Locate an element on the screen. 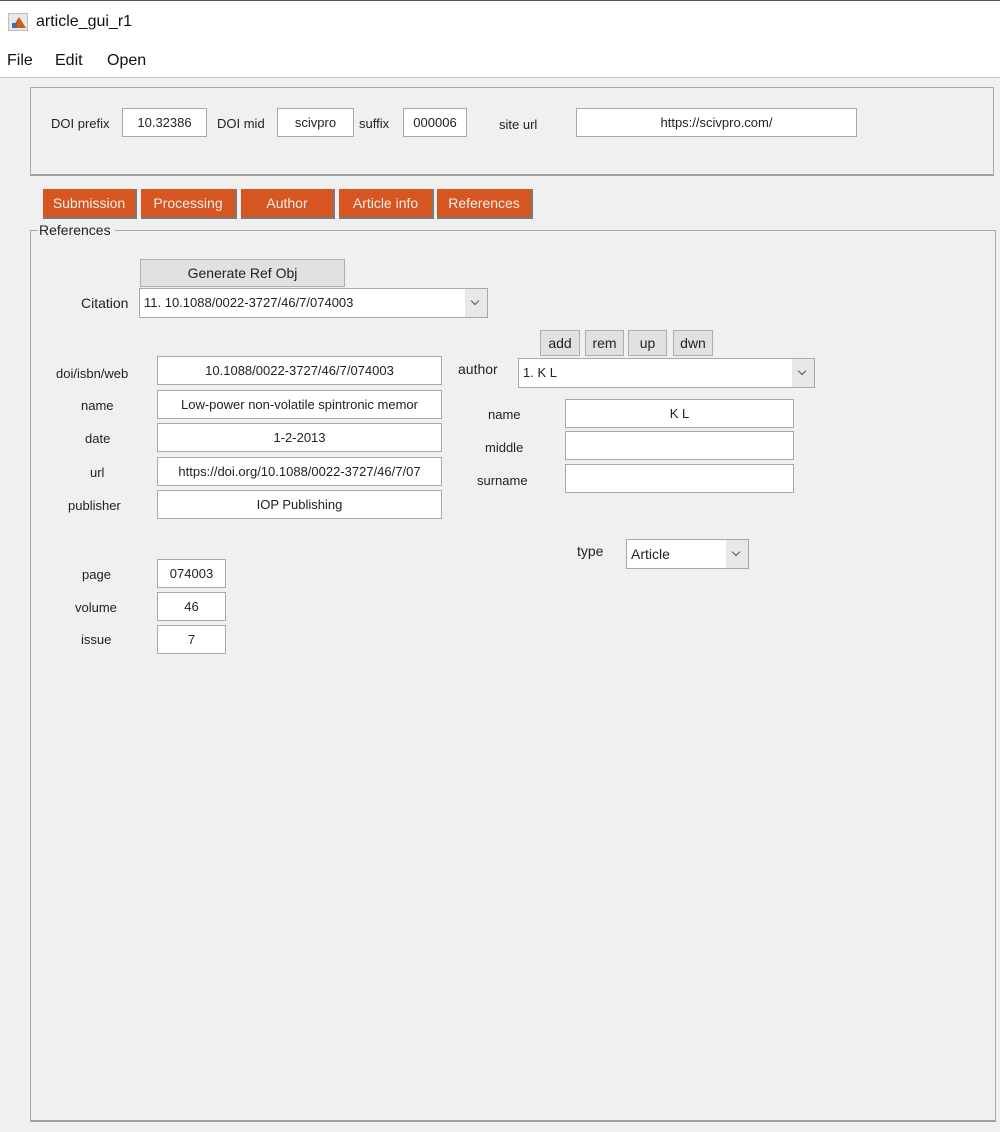 This screenshot has height=1132, width=1000. tab-article-info: Article info is located at coordinates (386, 204).